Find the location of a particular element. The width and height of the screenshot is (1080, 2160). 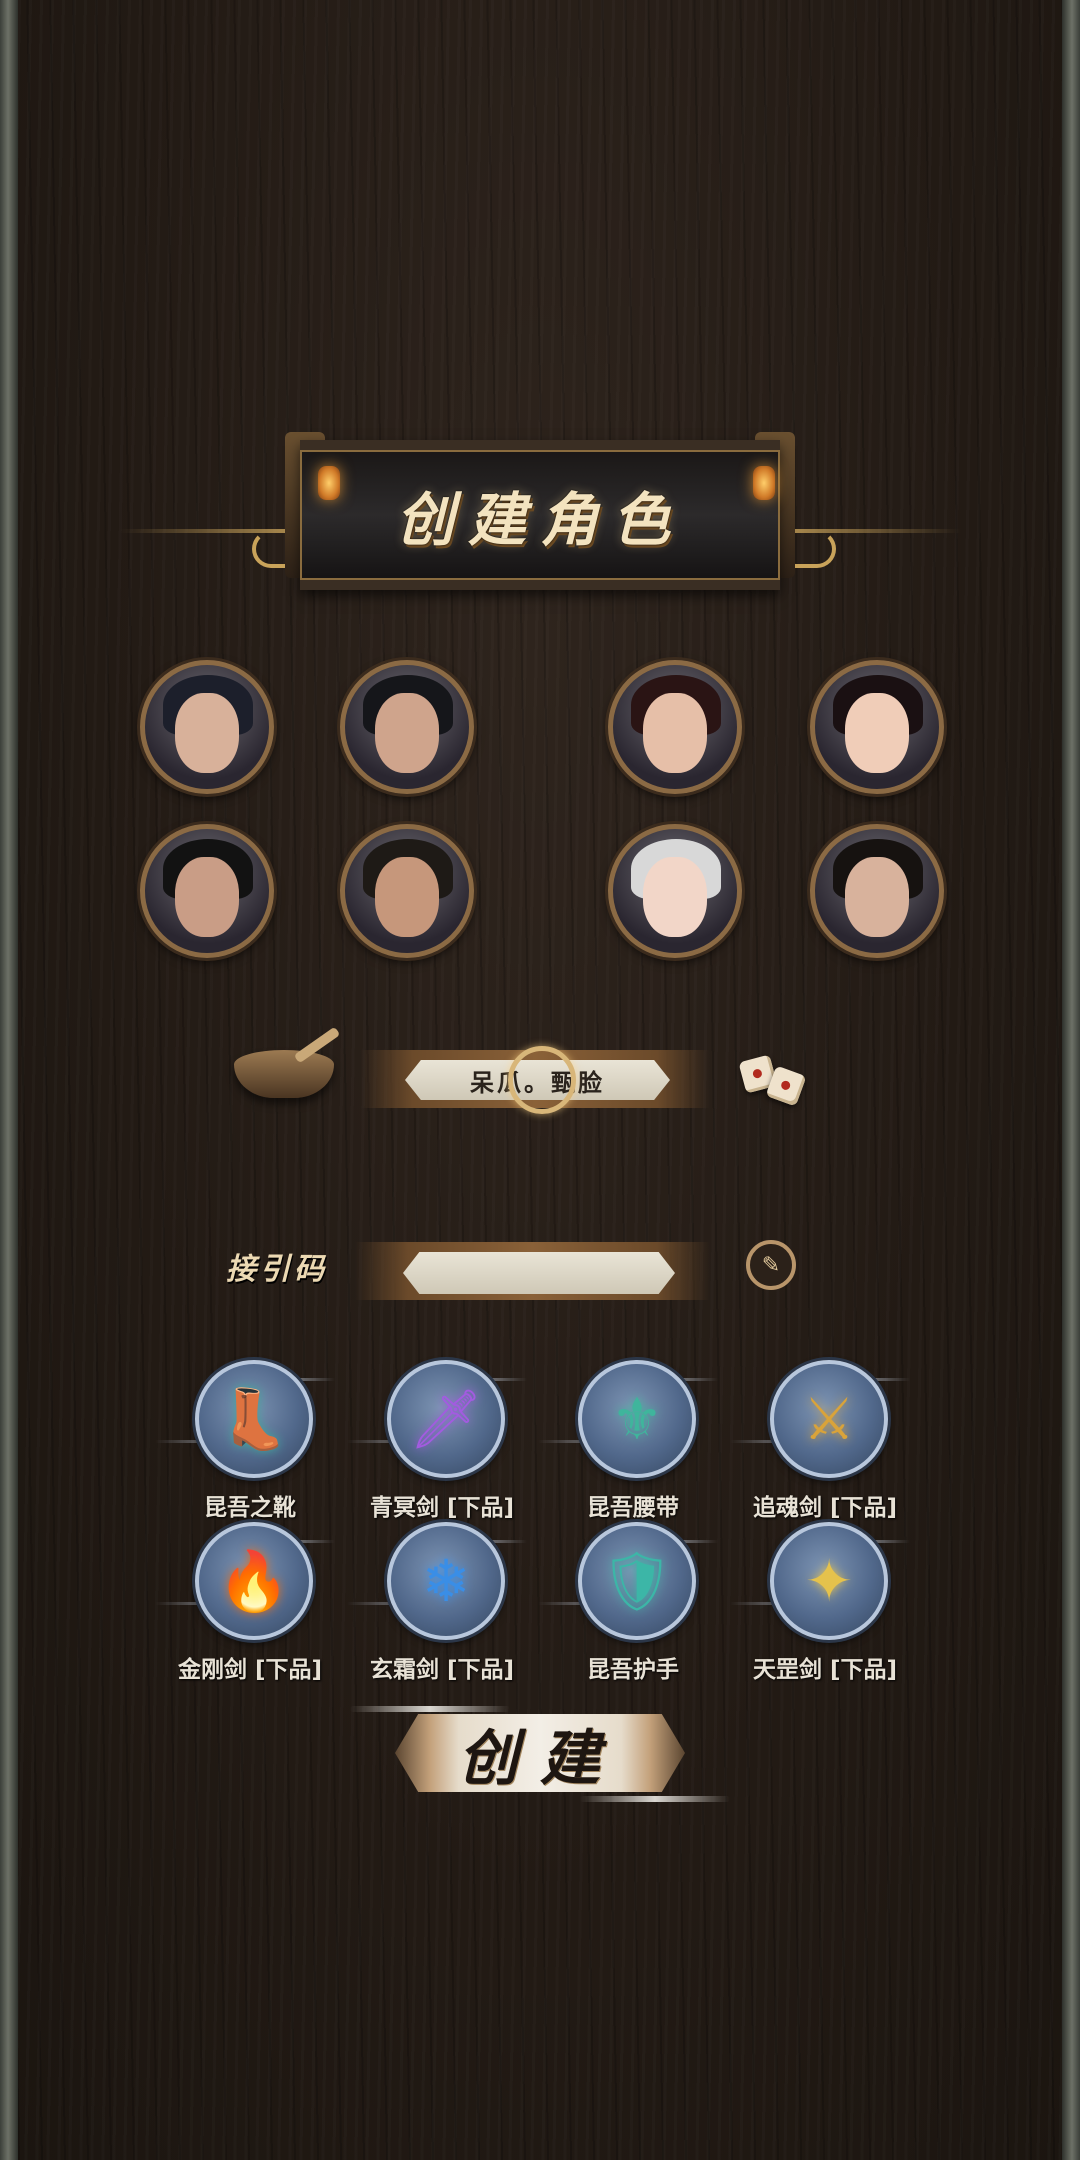

item-slot: 🔥 金刚剑 [下品] is located at coordinates (245, 1607).